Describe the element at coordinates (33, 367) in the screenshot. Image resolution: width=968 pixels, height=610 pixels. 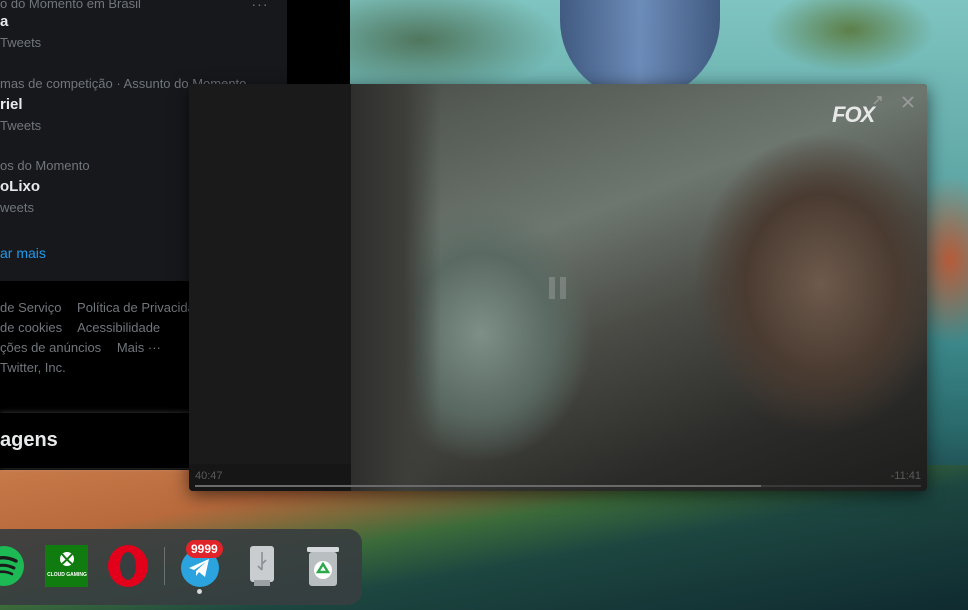
I see `footer-copyright: Twitter, Inc.` at that location.